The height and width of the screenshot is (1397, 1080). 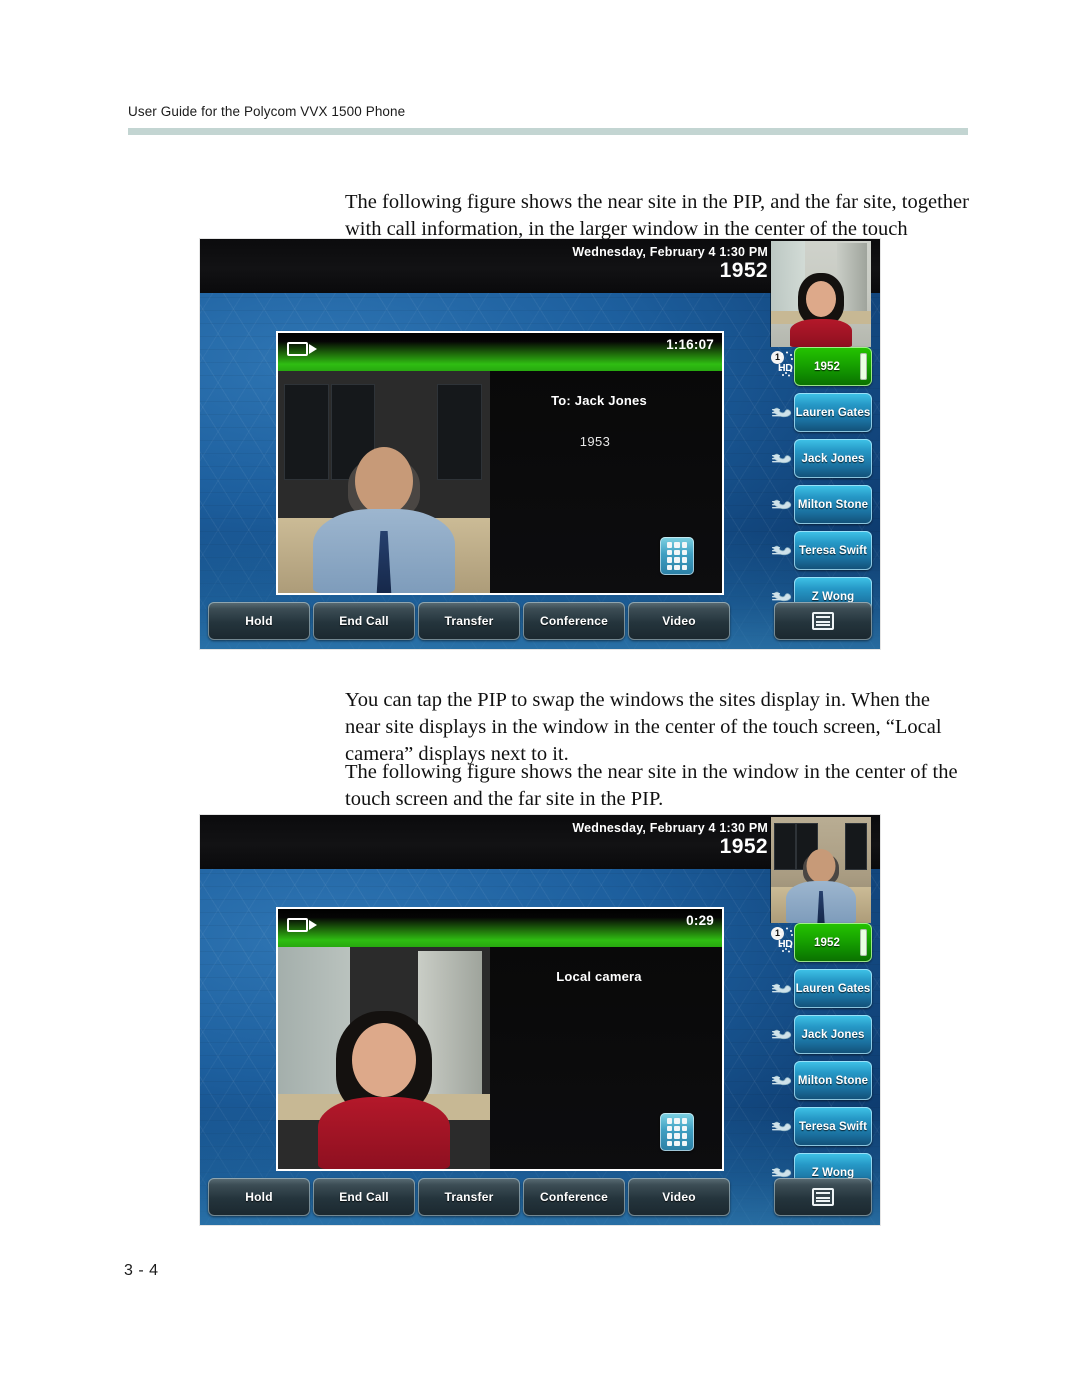 I want to click on header-rule, so click(x=548, y=131).